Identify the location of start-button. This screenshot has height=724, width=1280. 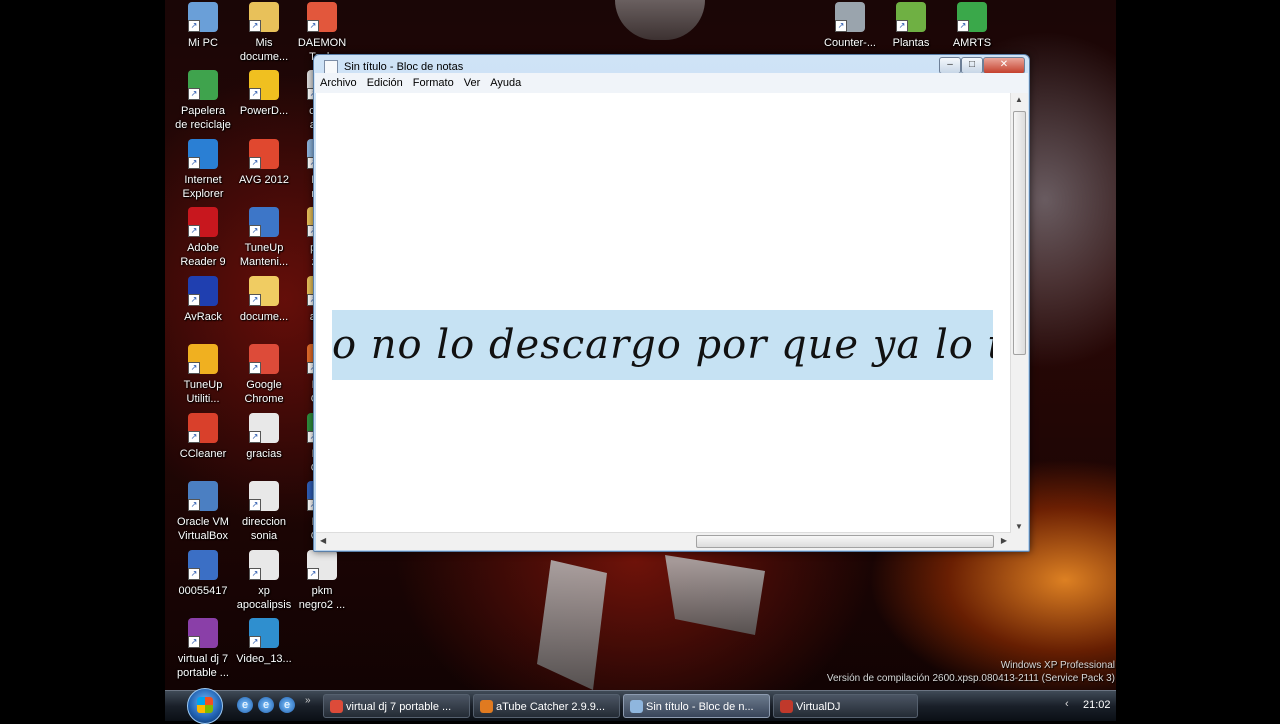
(205, 706).